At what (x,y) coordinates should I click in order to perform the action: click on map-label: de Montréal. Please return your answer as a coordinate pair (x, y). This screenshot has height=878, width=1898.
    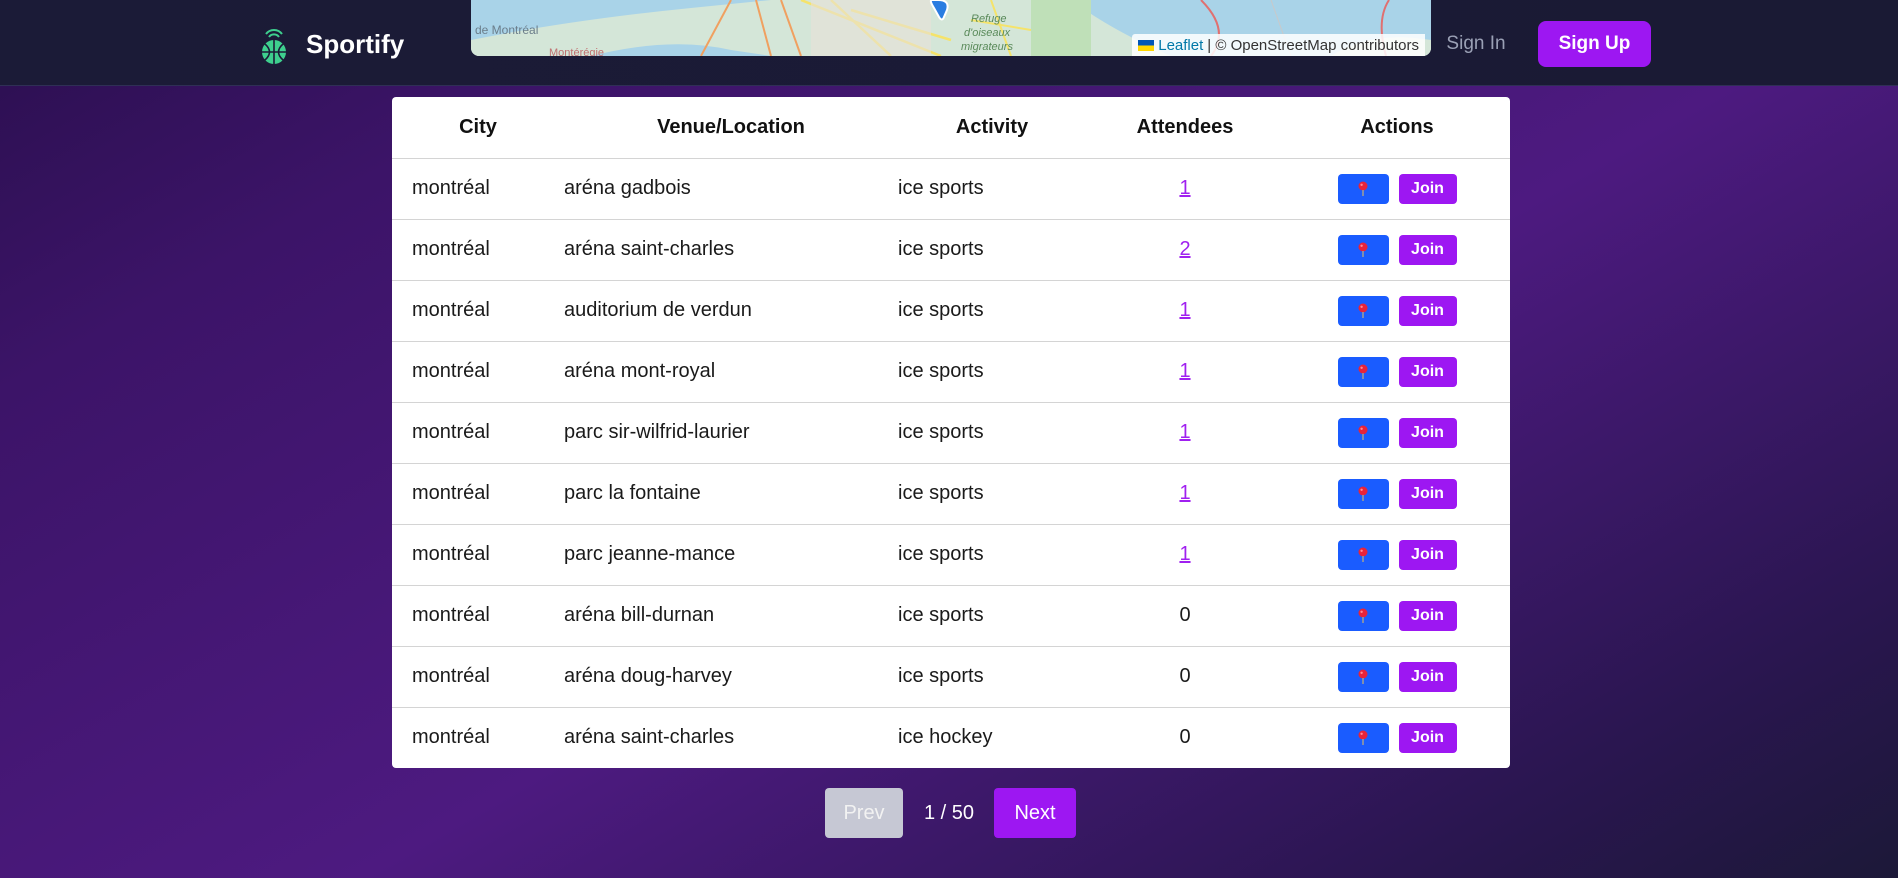
    Looking at the image, I should click on (506, 30).